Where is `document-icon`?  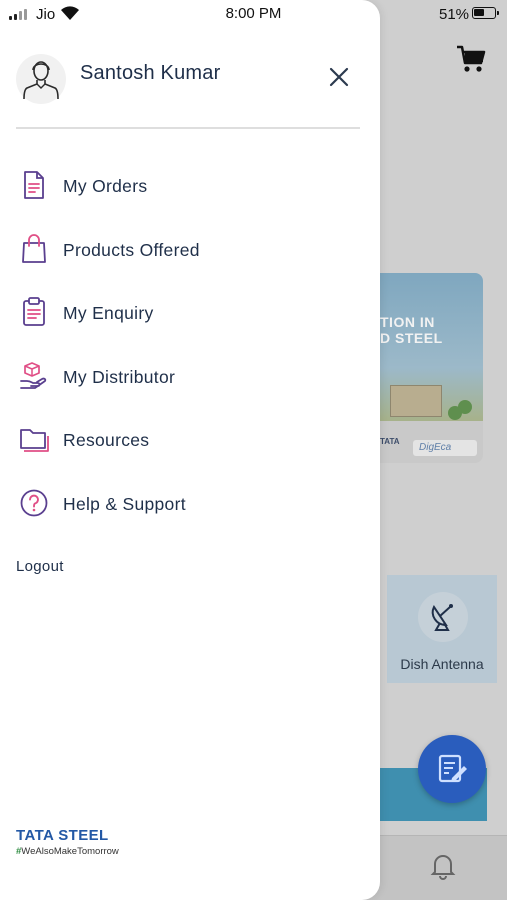
document-icon is located at coordinates (34, 185).